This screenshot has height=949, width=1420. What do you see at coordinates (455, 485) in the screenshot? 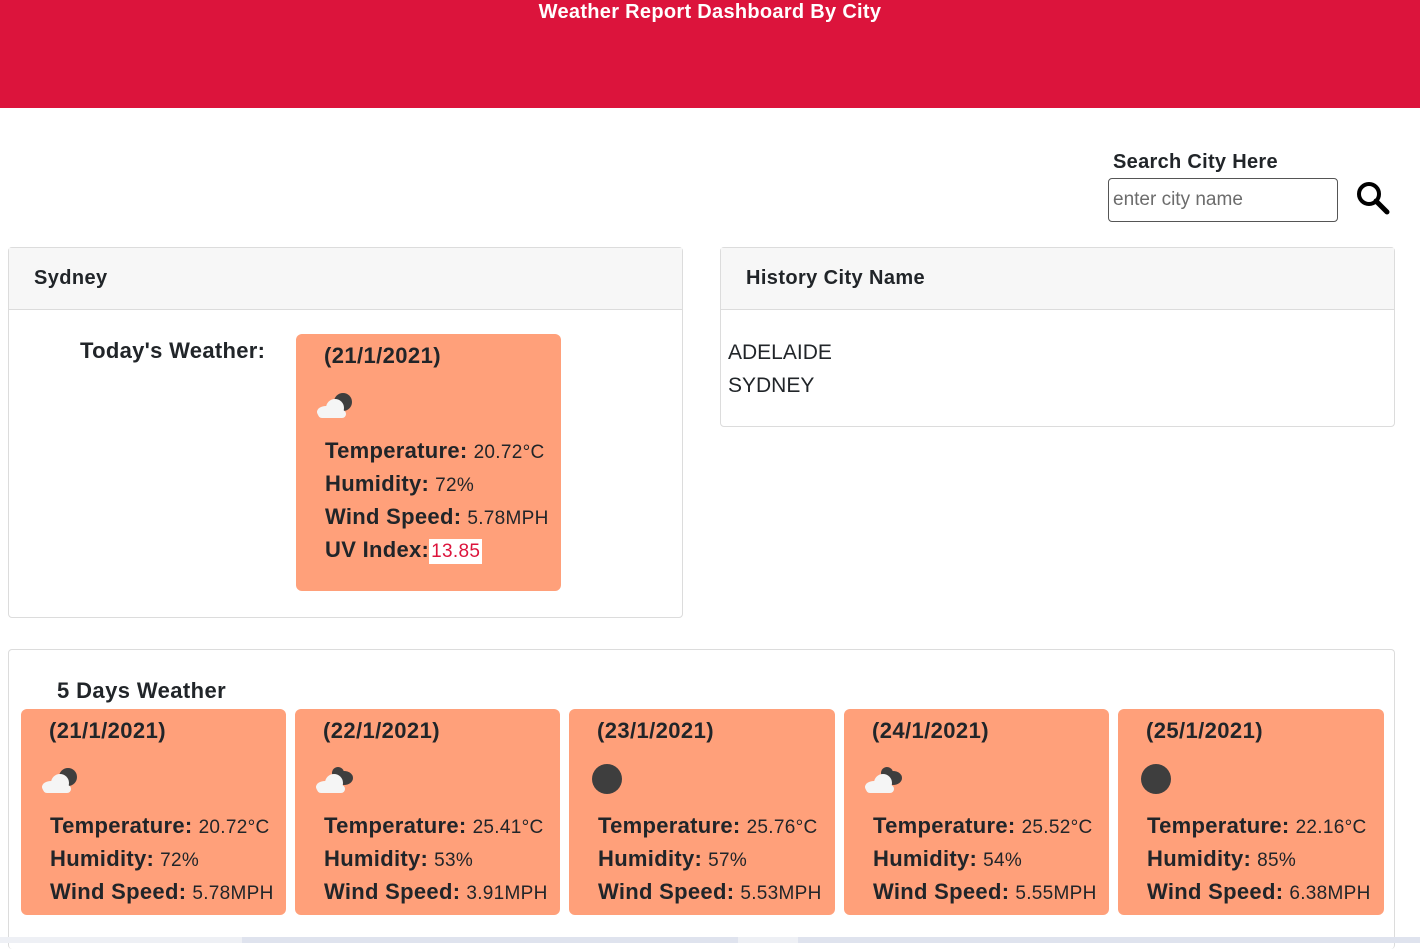
I see `today-humidity-value: 72%` at bounding box center [455, 485].